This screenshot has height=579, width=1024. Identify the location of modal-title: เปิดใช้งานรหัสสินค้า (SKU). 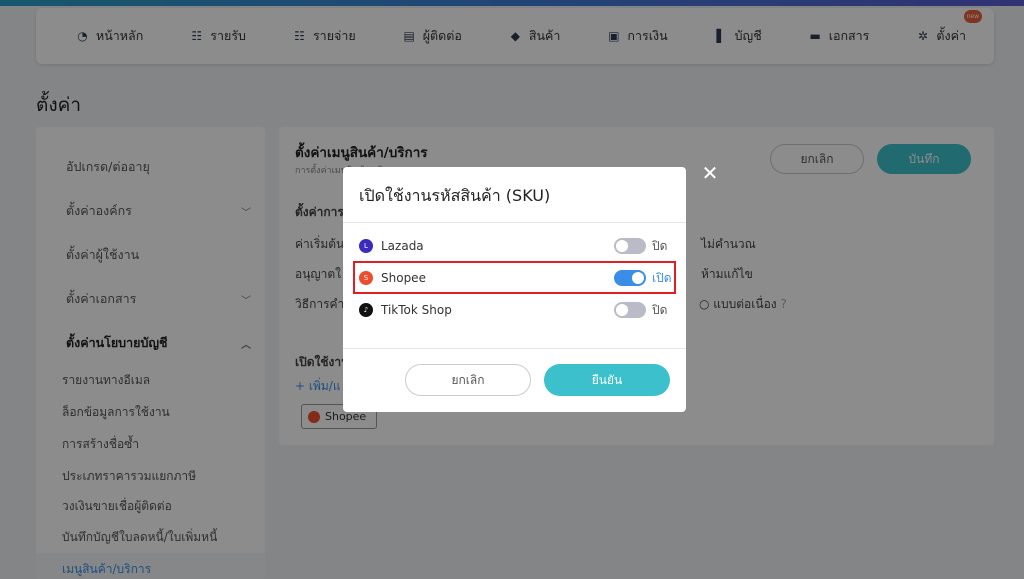
(455, 195).